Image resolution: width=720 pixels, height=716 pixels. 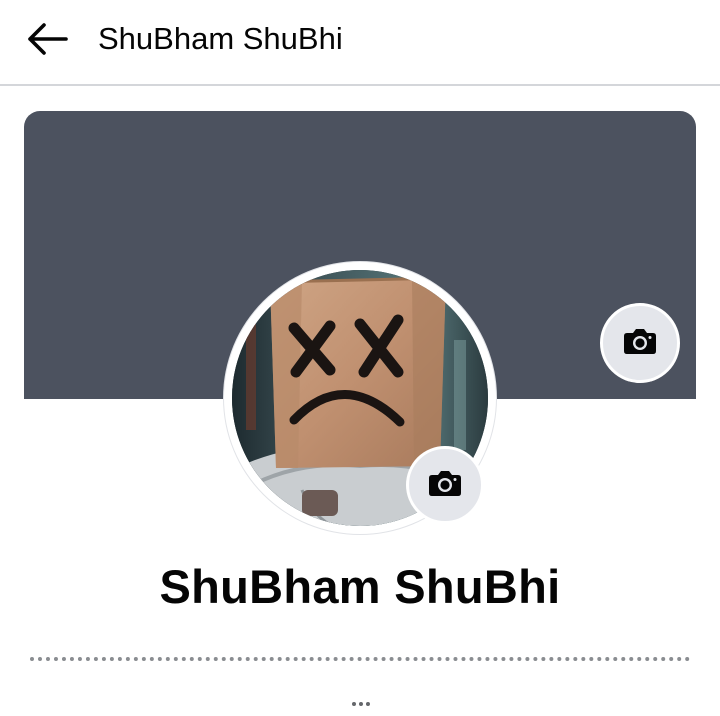 I want to click on header-title: ShuBham ShuBhi, so click(x=220, y=38).